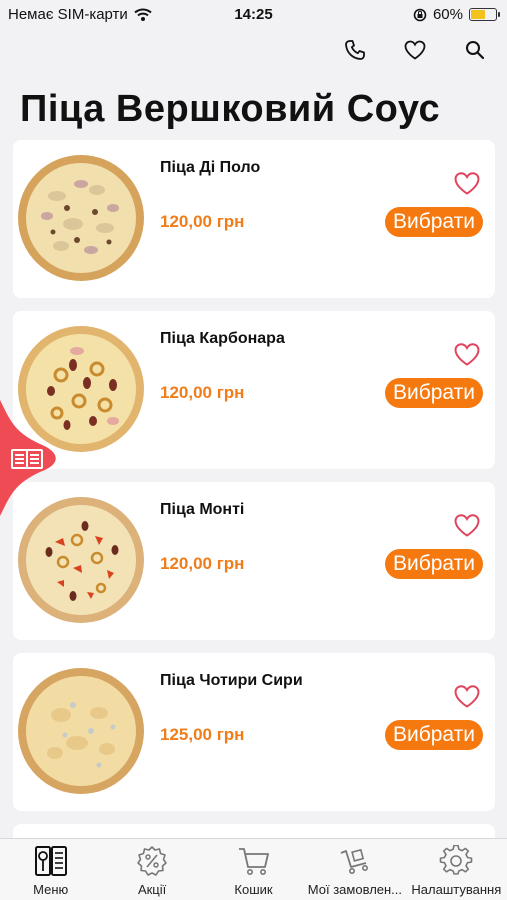 The image size is (507, 900). What do you see at coordinates (152, 889) in the screenshot?
I see `tab-label: Акції` at bounding box center [152, 889].